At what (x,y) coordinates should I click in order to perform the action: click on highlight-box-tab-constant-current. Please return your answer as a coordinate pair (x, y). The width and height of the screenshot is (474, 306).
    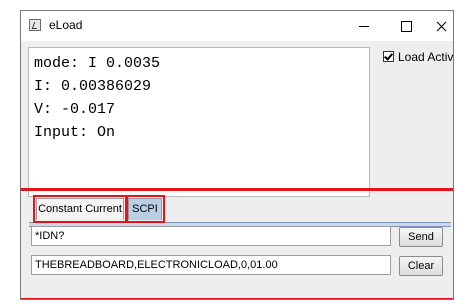
    Looking at the image, I should click on (80, 209).